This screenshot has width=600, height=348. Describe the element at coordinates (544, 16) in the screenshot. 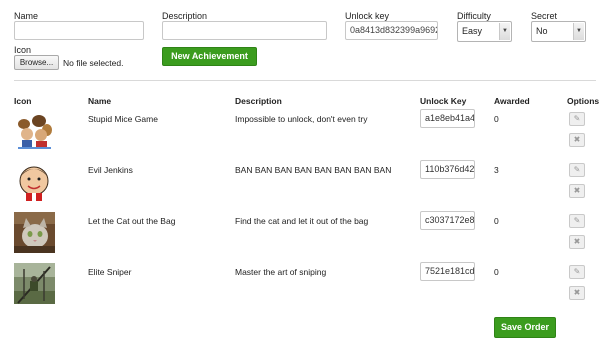

I see `secret-label: Secret` at that location.